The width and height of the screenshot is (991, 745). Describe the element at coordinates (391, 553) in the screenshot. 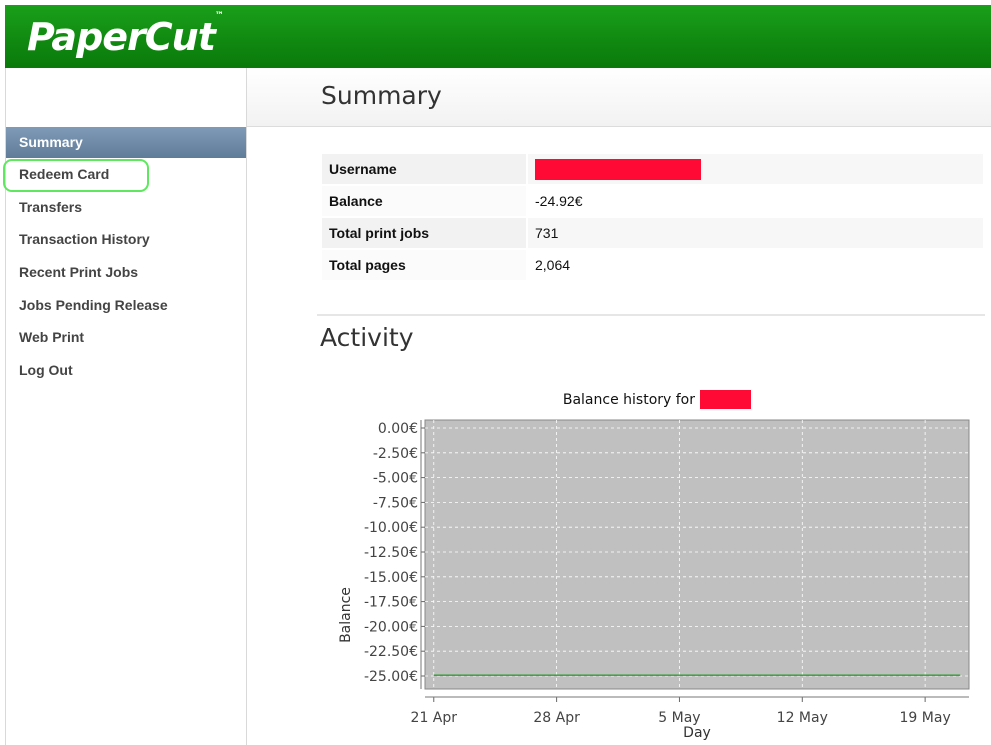

I see `y-tick-label: -12.50€` at that location.